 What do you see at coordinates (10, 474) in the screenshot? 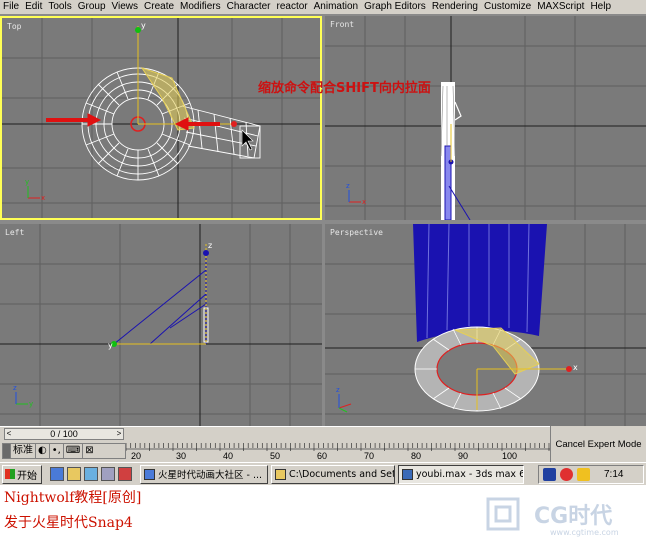
I see `windows-logo-icon` at bounding box center [10, 474].